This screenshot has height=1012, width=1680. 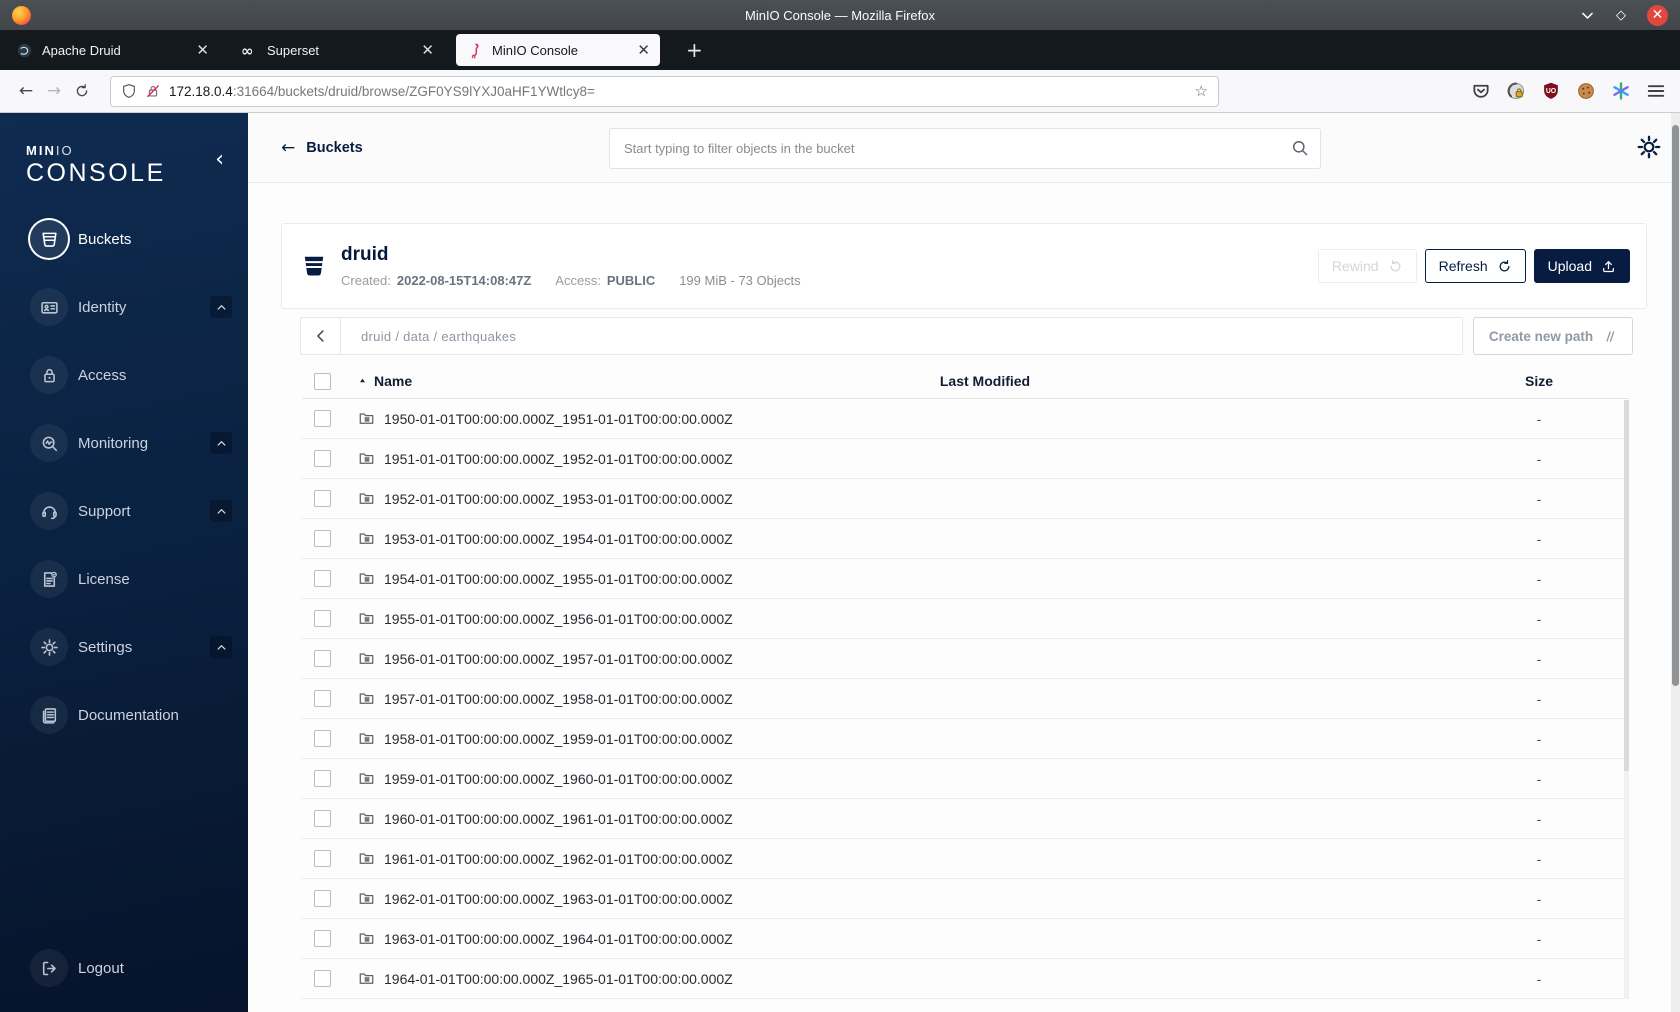 I want to click on reload-button, so click(x=82, y=91).